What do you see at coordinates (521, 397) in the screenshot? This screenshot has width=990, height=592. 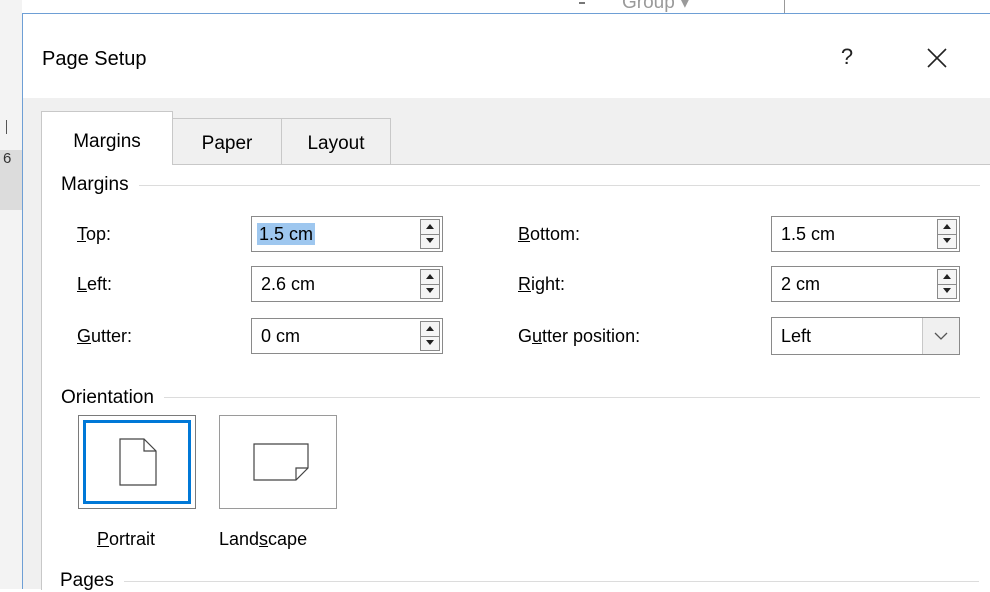 I see `orientation-group-line` at bounding box center [521, 397].